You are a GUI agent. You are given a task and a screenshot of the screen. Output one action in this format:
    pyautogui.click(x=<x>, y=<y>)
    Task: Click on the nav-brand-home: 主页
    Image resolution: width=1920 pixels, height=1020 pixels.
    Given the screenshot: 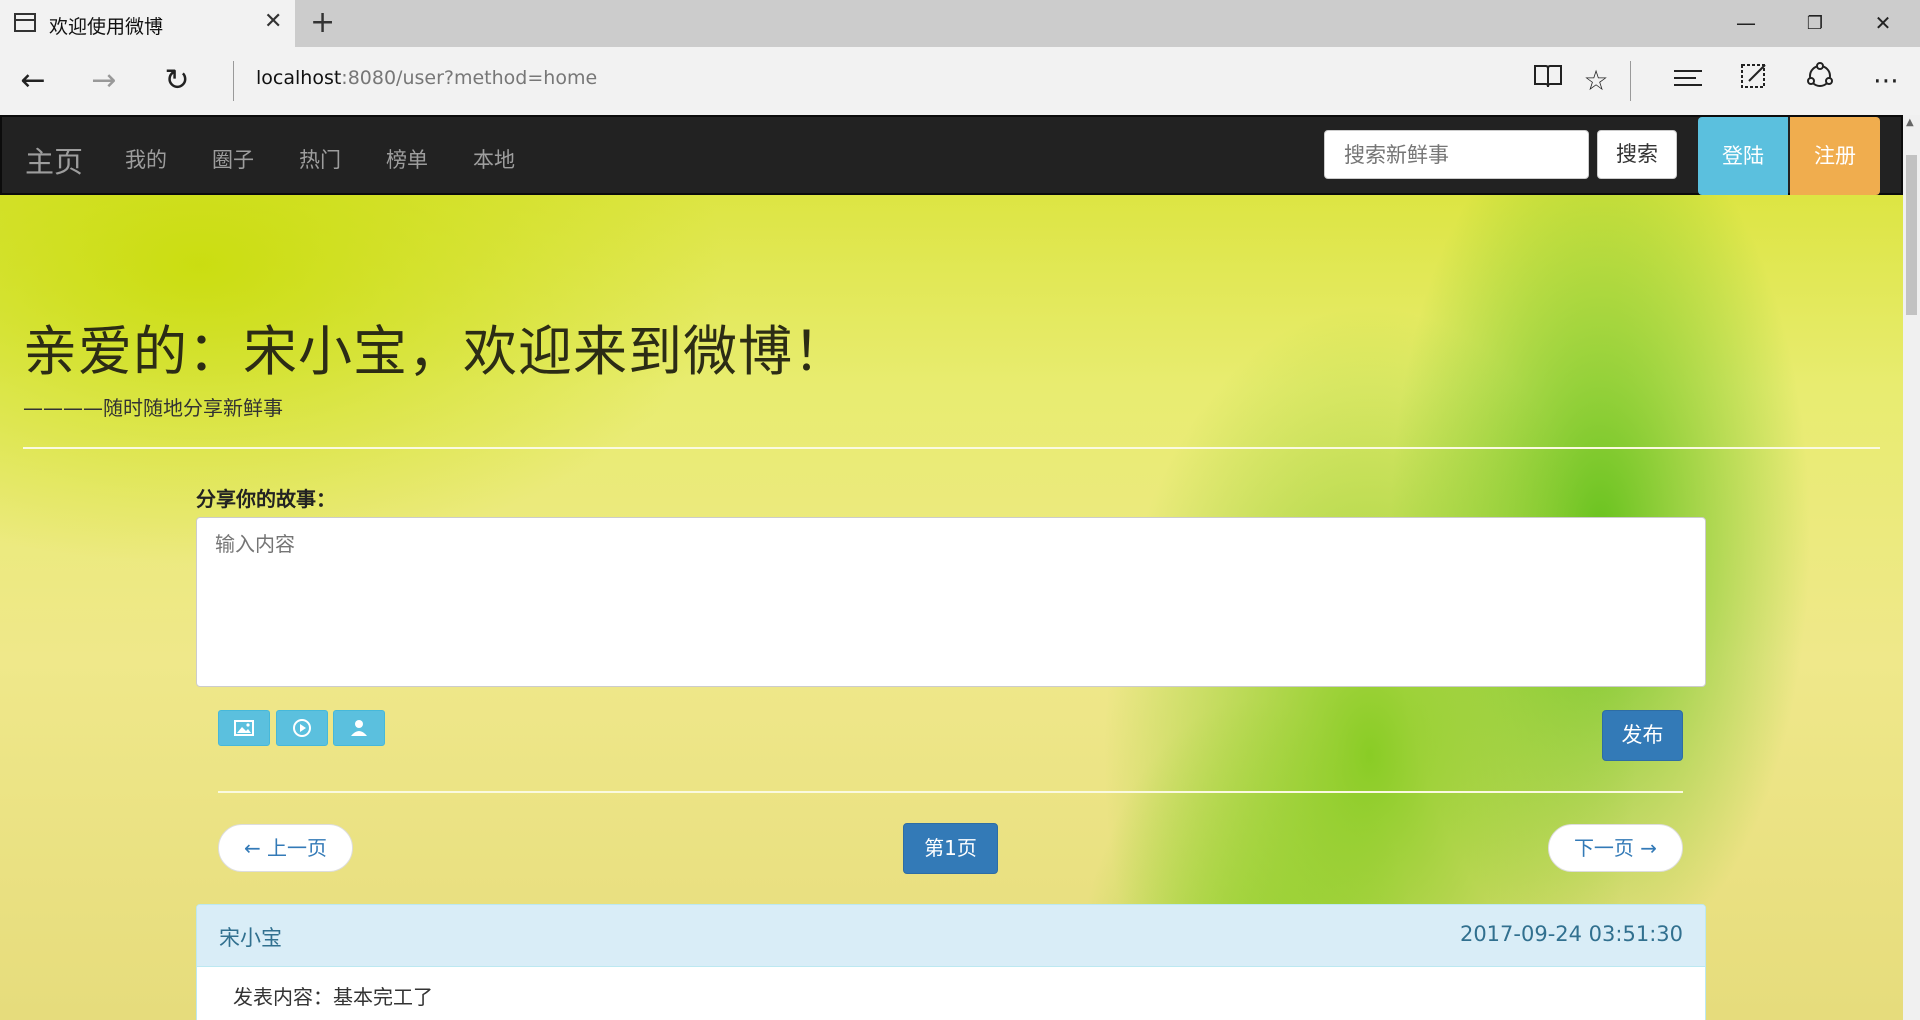 What is the action you would take?
    pyautogui.click(x=54, y=160)
    